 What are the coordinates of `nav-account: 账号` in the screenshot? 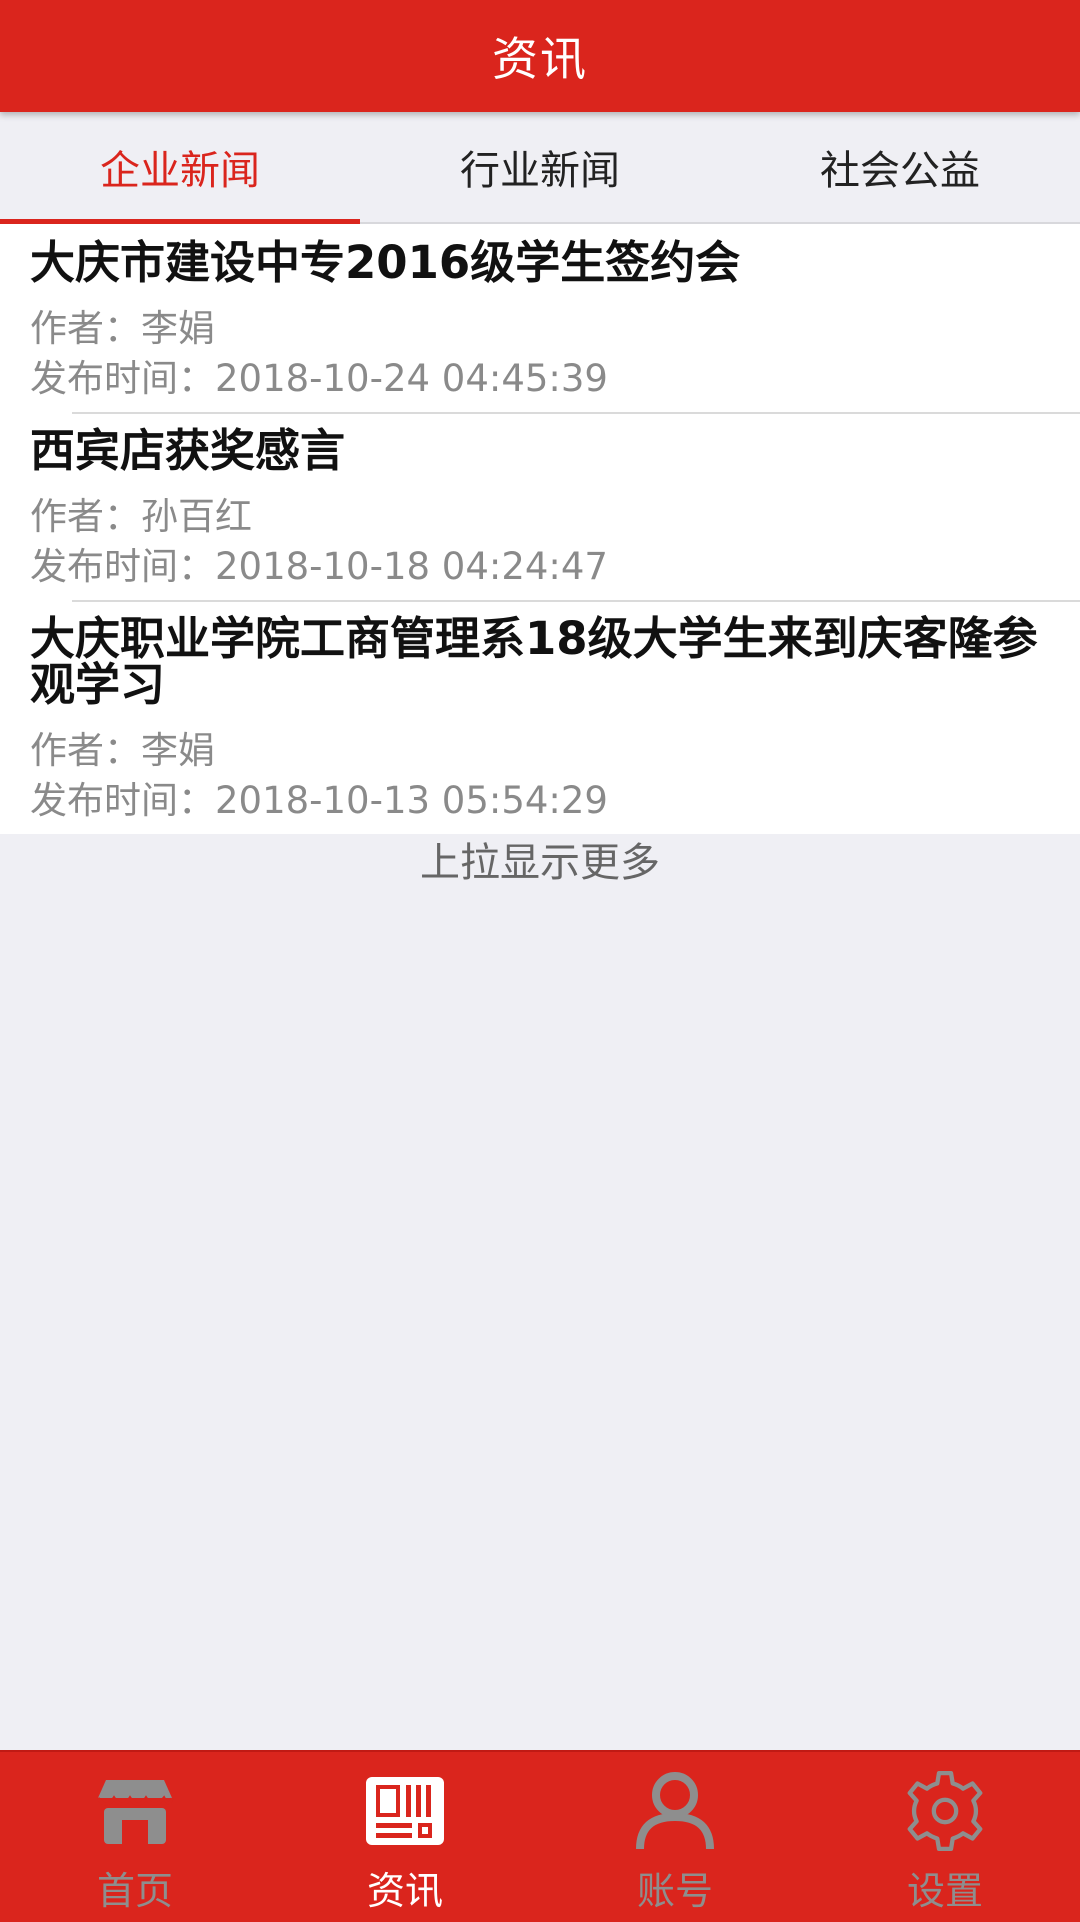 It's located at (675, 1837).